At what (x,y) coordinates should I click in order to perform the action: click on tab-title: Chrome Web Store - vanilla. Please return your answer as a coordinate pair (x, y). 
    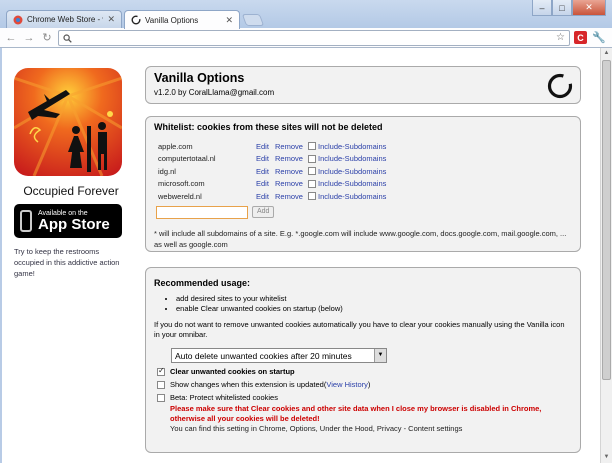
    Looking at the image, I should click on (65, 19).